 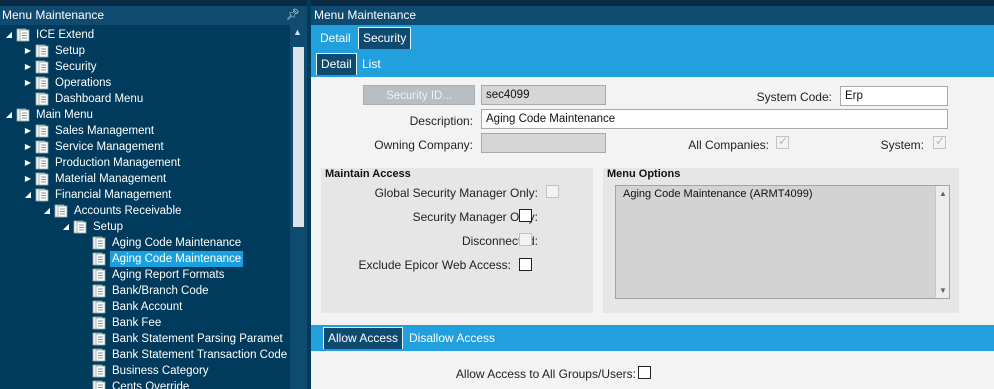 I want to click on tree-node: Business Category, so click(x=145, y=371).